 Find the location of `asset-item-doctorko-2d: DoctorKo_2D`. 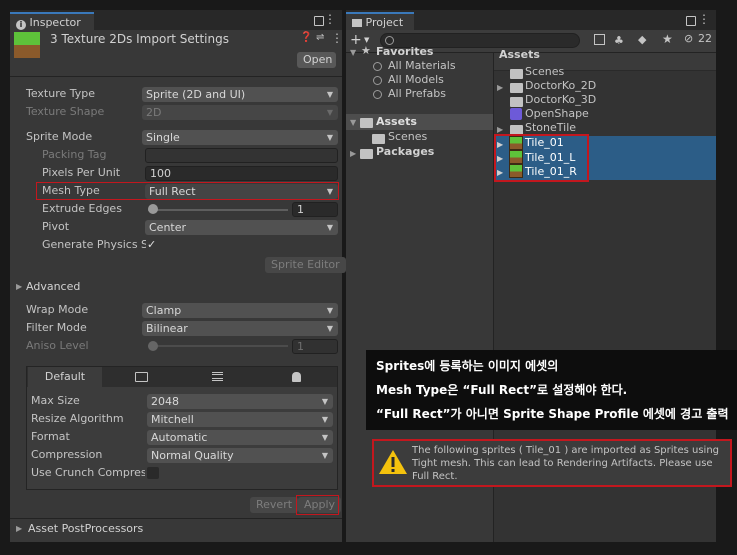

asset-item-doctorko-2d: DoctorKo_2D is located at coordinates (560, 86).